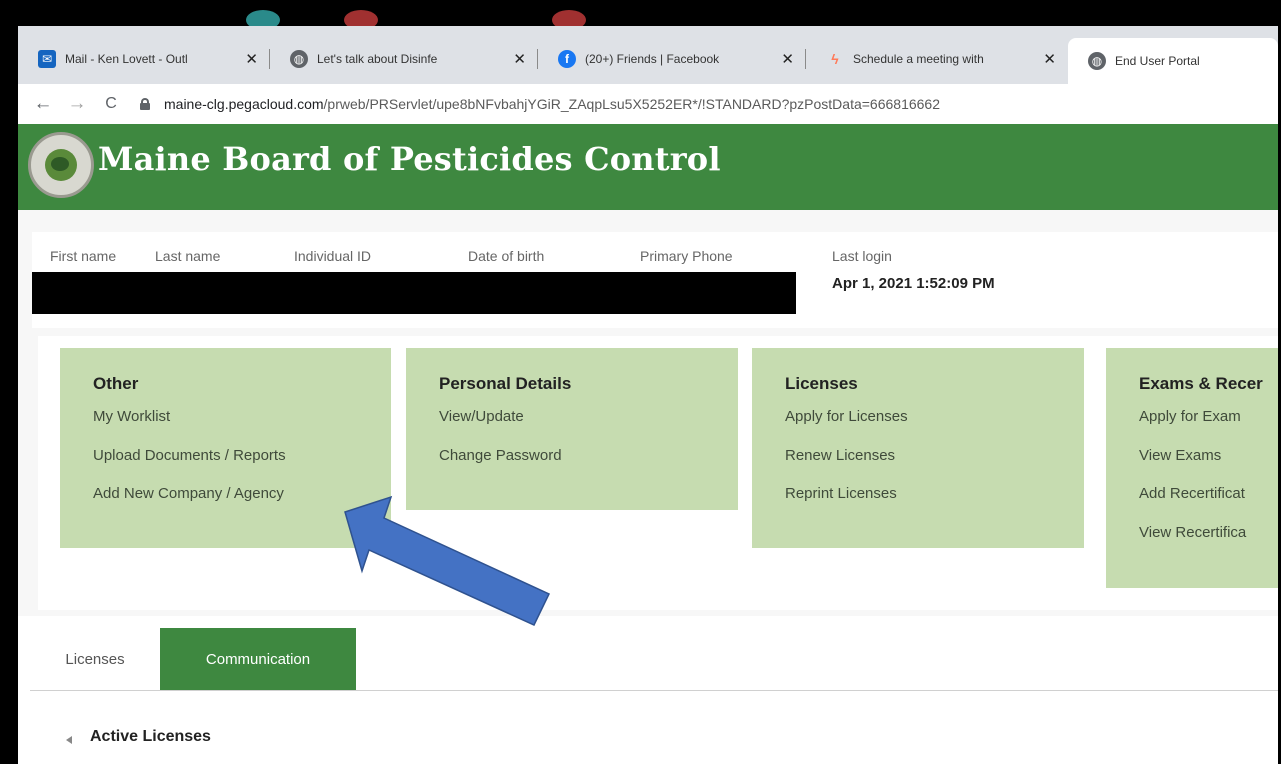 This screenshot has height=764, width=1281. Describe the element at coordinates (95, 659) in the screenshot. I see `tab-licenses: Licenses` at that location.